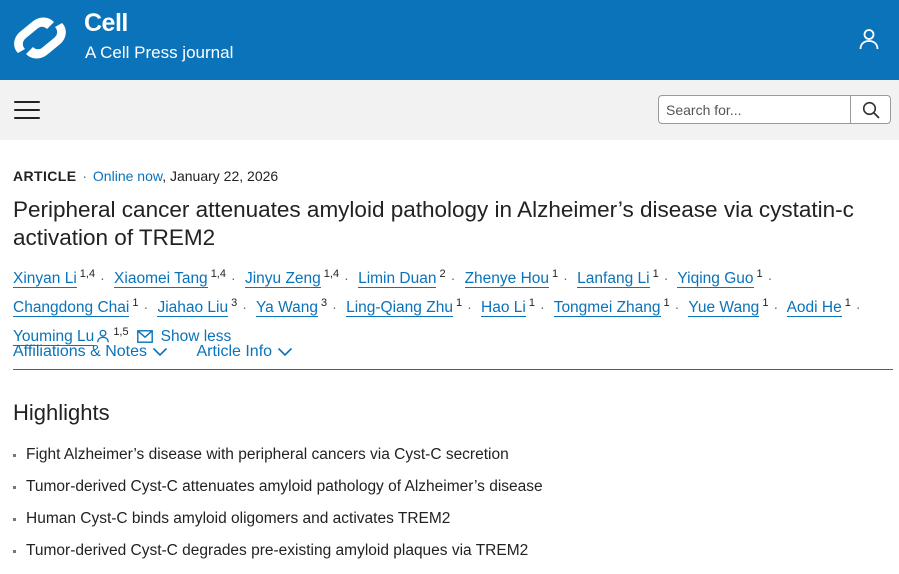 Image resolution: width=899 pixels, height=574 pixels. I want to click on author-item: Ling-Qiang Zhu 1, so click(404, 307).